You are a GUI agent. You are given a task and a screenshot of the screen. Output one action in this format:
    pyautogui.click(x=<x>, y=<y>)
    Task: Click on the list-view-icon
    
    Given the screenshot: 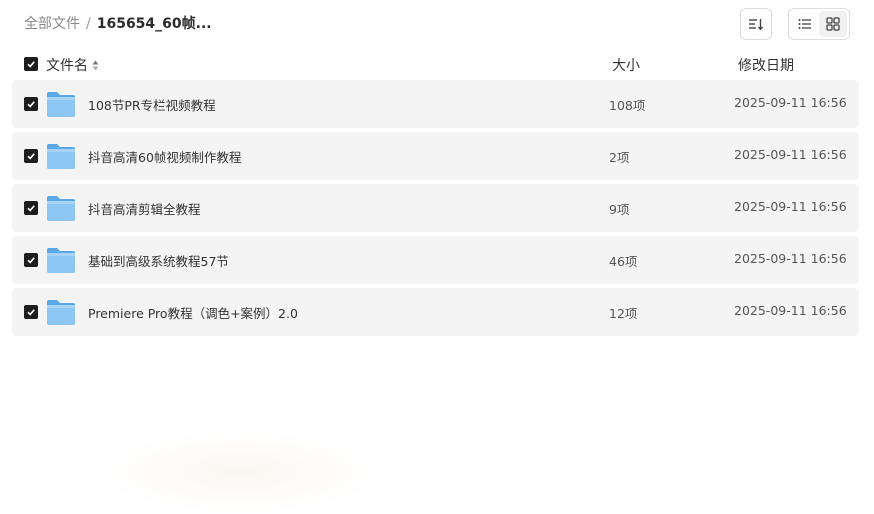 What is the action you would take?
    pyautogui.click(x=804, y=24)
    